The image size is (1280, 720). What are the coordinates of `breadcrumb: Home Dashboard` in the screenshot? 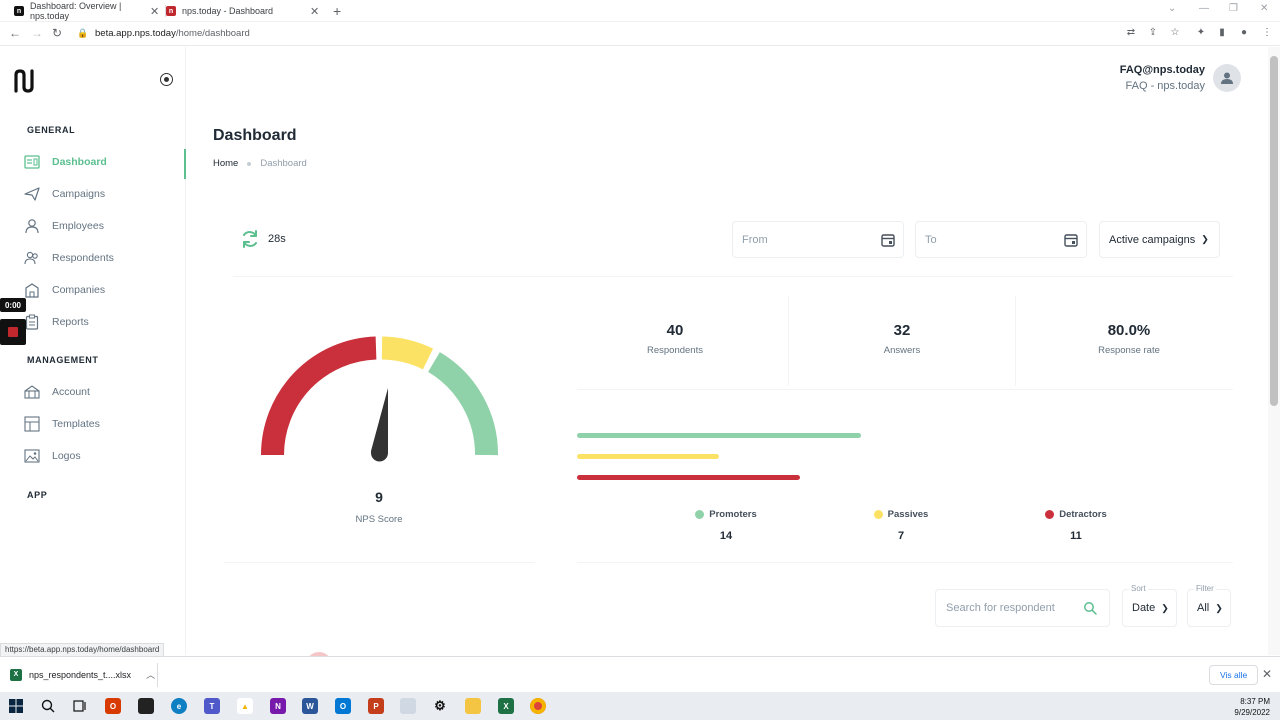 It's located at (260, 163).